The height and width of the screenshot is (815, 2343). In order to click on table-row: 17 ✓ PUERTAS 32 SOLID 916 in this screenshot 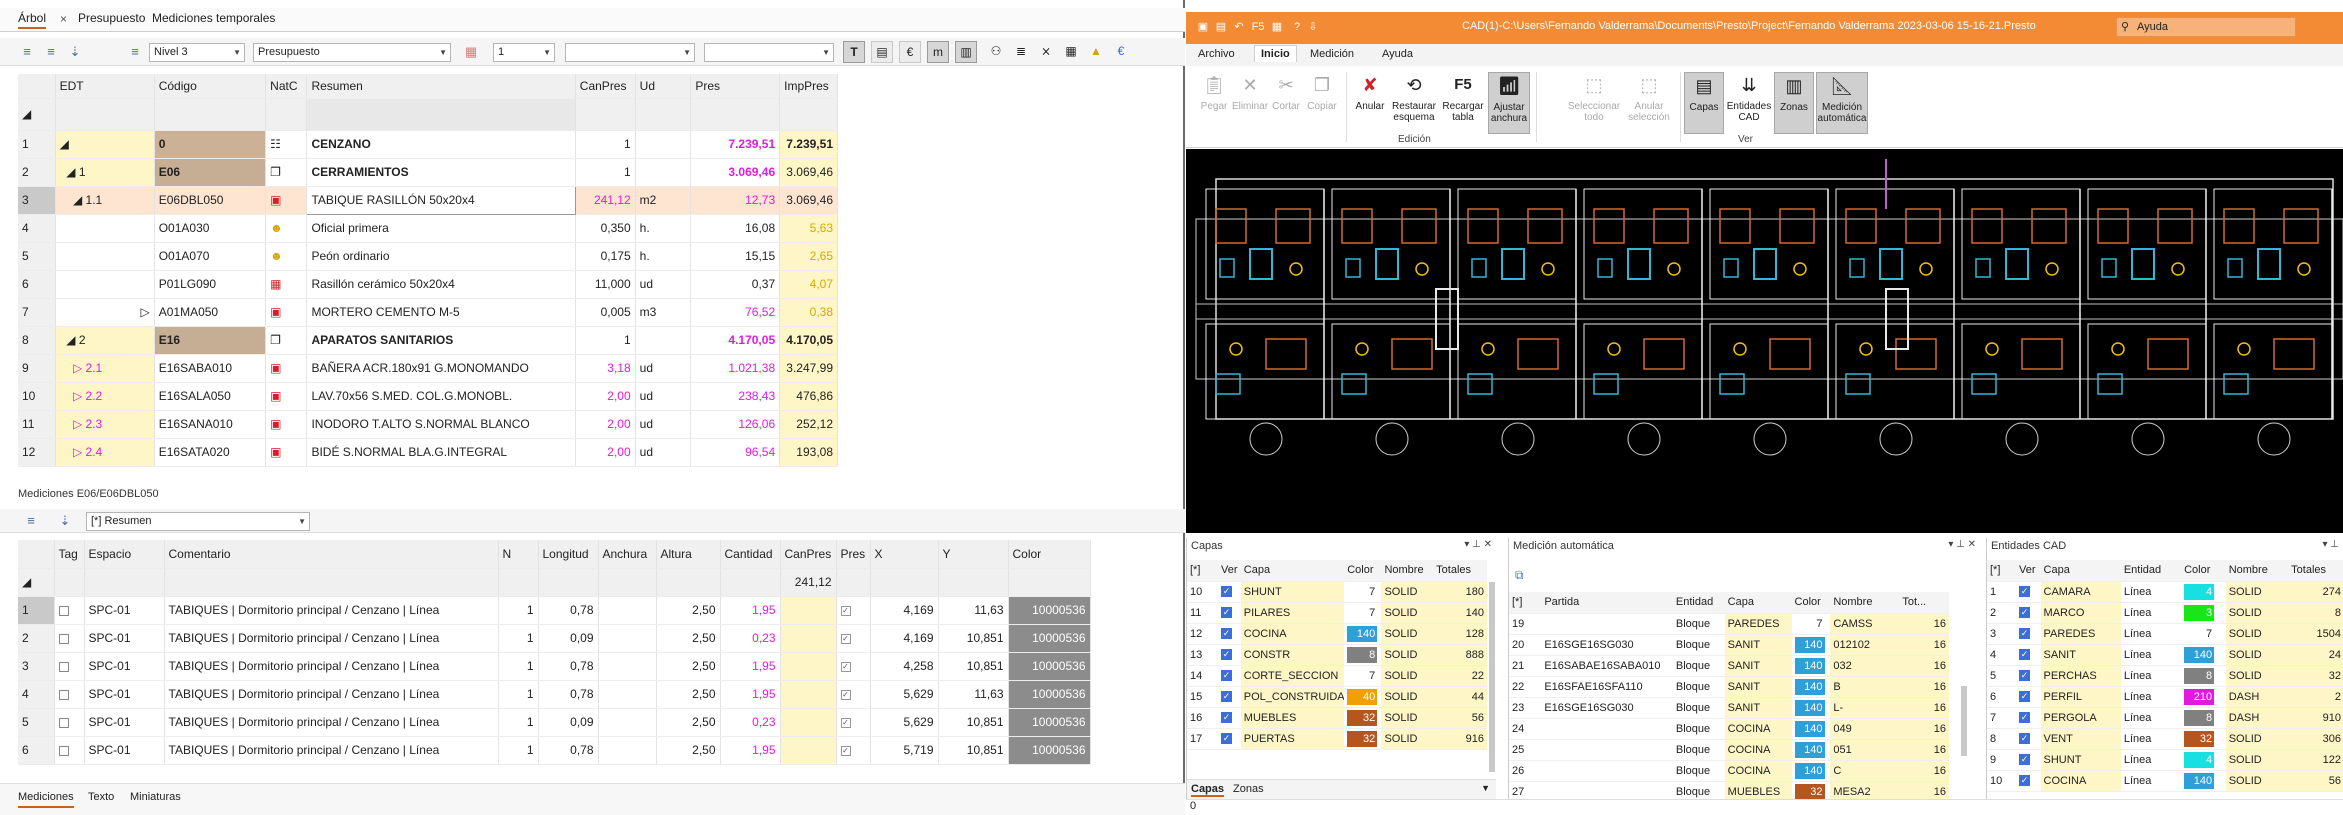, I will do `click(1337, 739)`.